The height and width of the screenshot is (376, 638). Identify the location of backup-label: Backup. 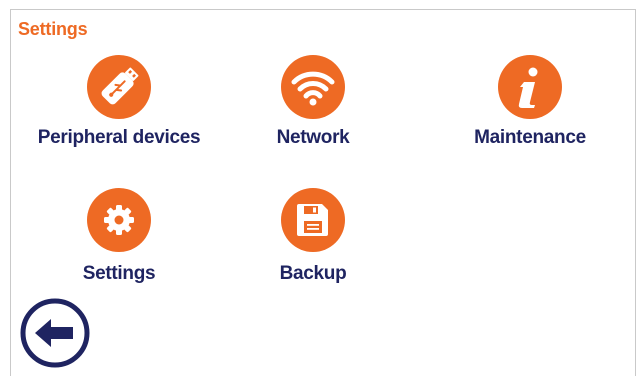
(313, 273).